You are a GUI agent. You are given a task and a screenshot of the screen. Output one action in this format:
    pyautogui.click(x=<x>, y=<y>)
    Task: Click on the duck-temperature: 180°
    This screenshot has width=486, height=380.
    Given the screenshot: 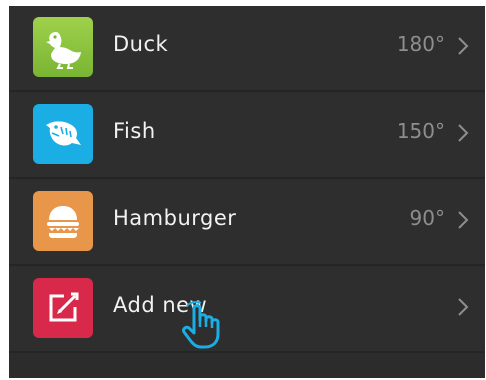 What is the action you would take?
    pyautogui.click(x=420, y=44)
    